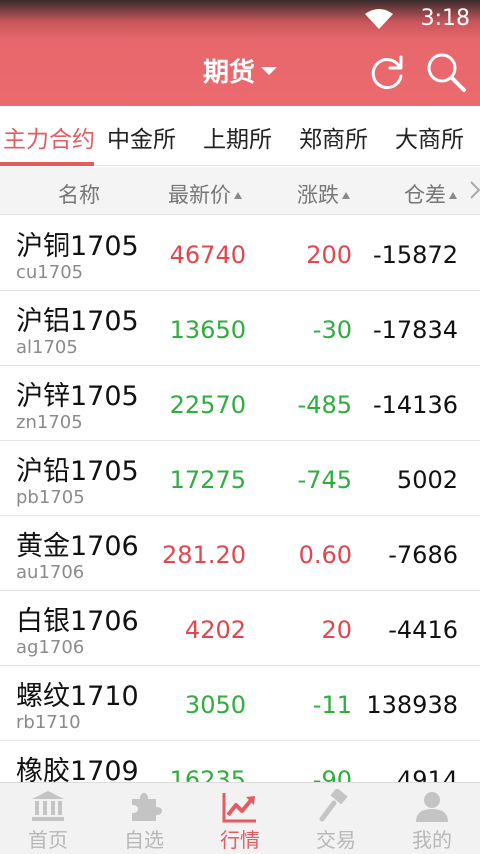  I want to click on last-price: 13650, so click(207, 330).